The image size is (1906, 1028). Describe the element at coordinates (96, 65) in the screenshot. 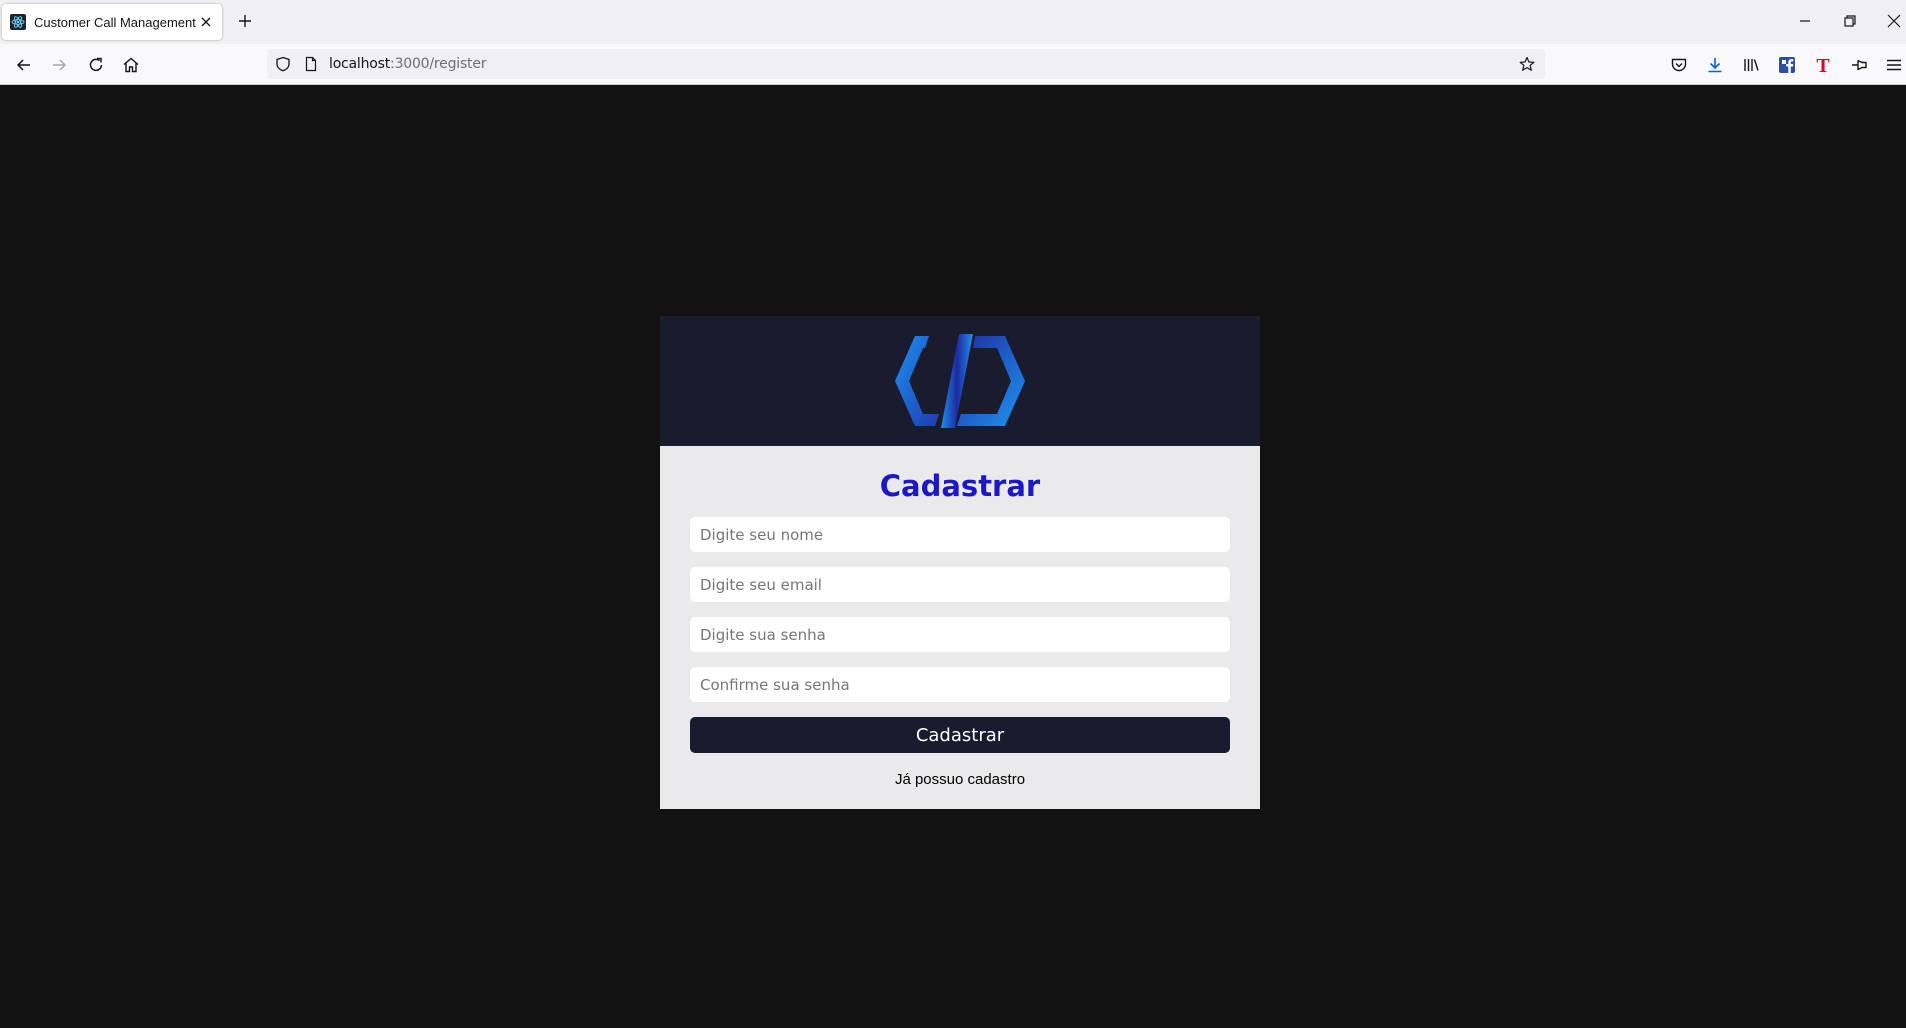

I see `reload-icon` at that location.